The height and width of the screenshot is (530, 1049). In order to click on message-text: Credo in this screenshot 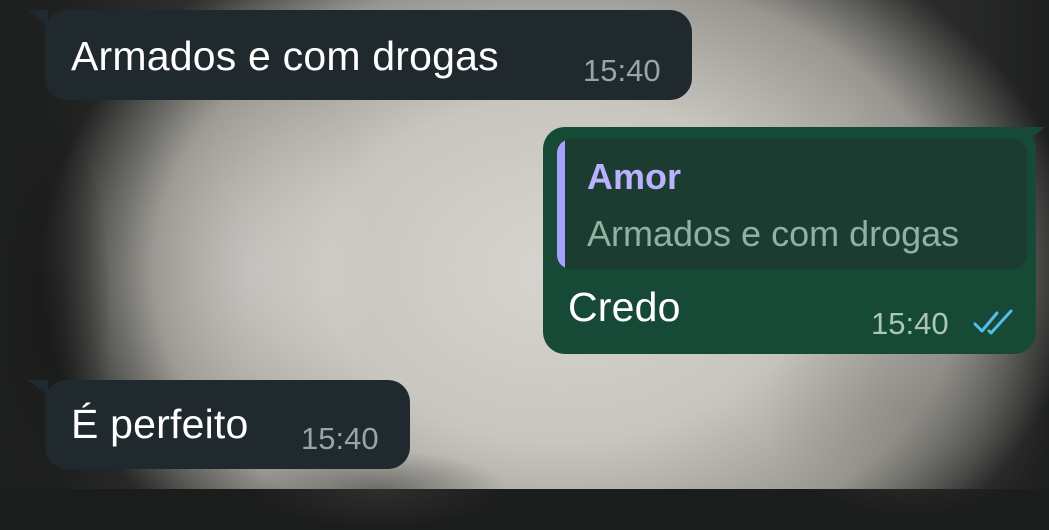, I will do `click(624, 307)`.